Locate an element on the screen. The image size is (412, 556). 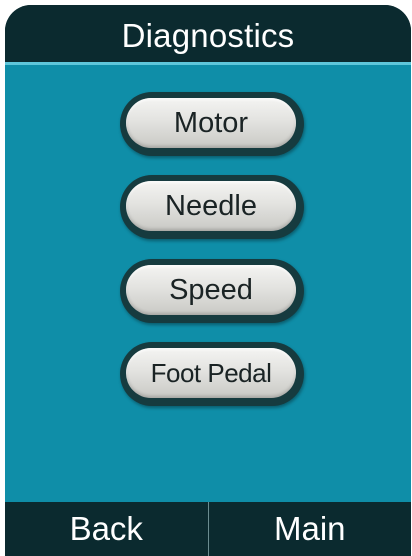
motor-button: Motor is located at coordinates (212, 124).